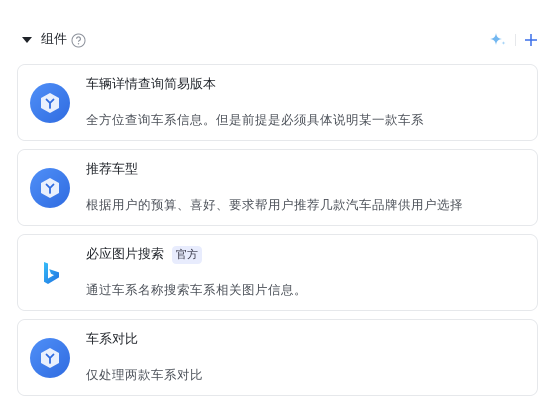 The height and width of the screenshot is (408, 554). Describe the element at coordinates (125, 255) in the screenshot. I see `plugin-name: 必应图片搜索` at that location.